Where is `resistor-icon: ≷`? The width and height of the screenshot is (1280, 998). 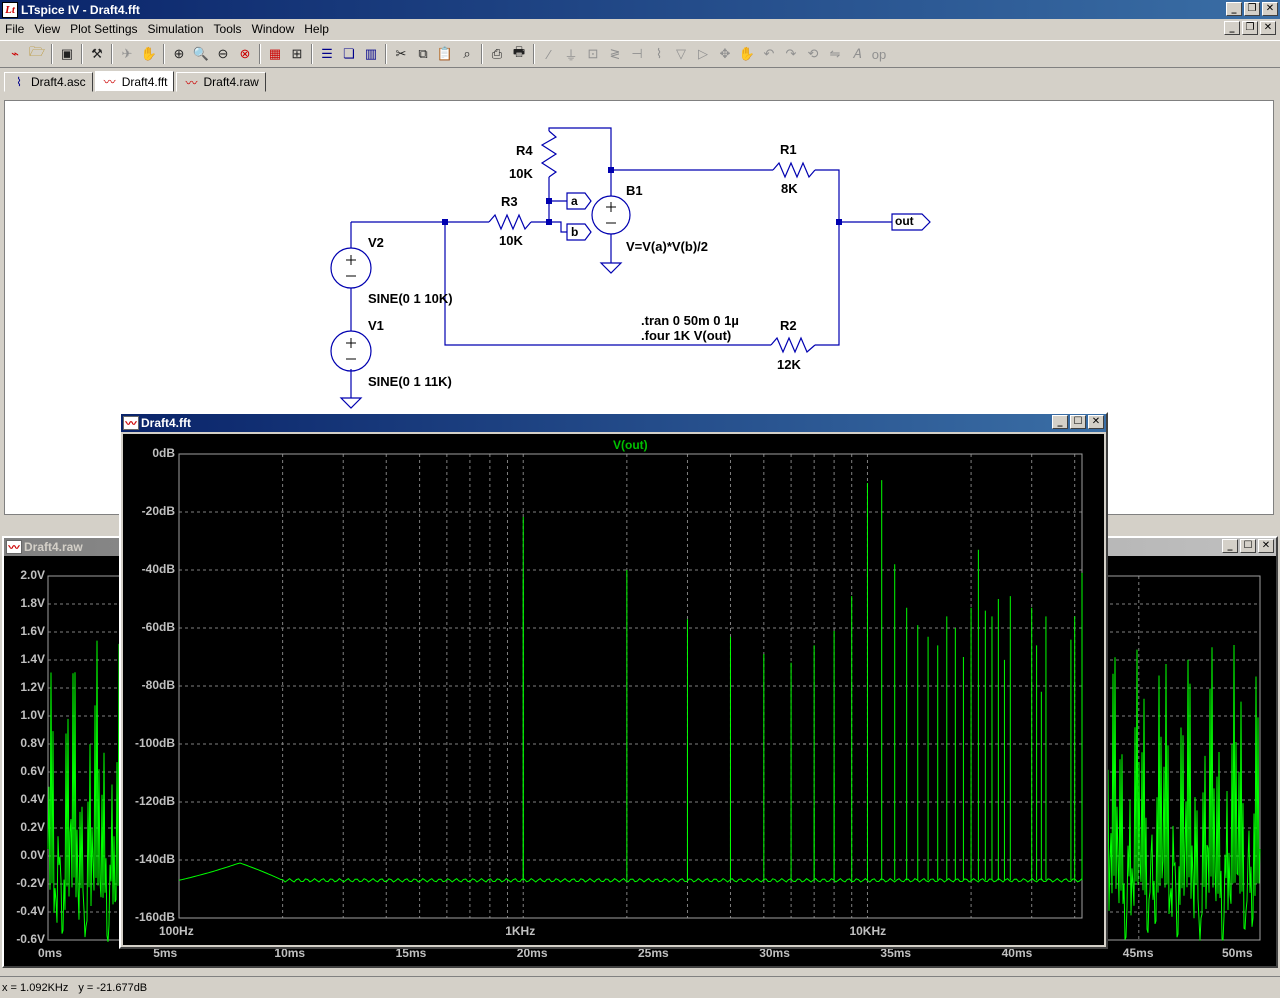 resistor-icon: ≷ is located at coordinates (615, 54).